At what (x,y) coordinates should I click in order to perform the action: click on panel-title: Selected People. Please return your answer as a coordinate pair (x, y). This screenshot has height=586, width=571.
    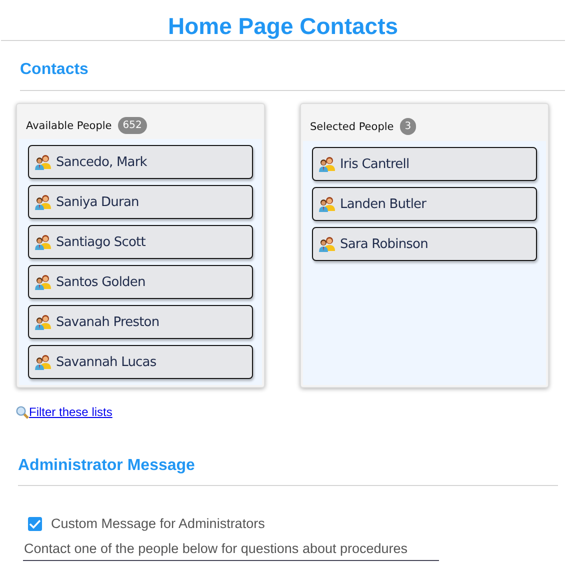
    Looking at the image, I should click on (352, 126).